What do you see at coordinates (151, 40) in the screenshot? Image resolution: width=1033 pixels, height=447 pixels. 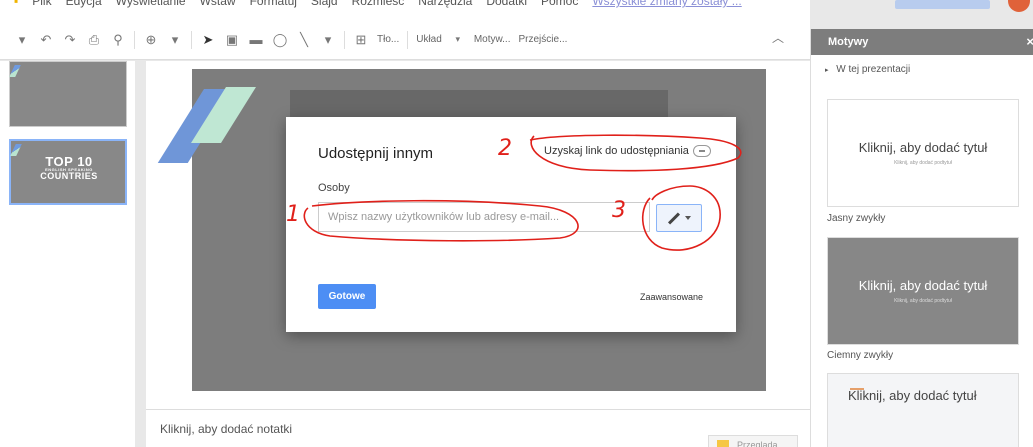 I see `zoom-icon: ⊕` at bounding box center [151, 40].